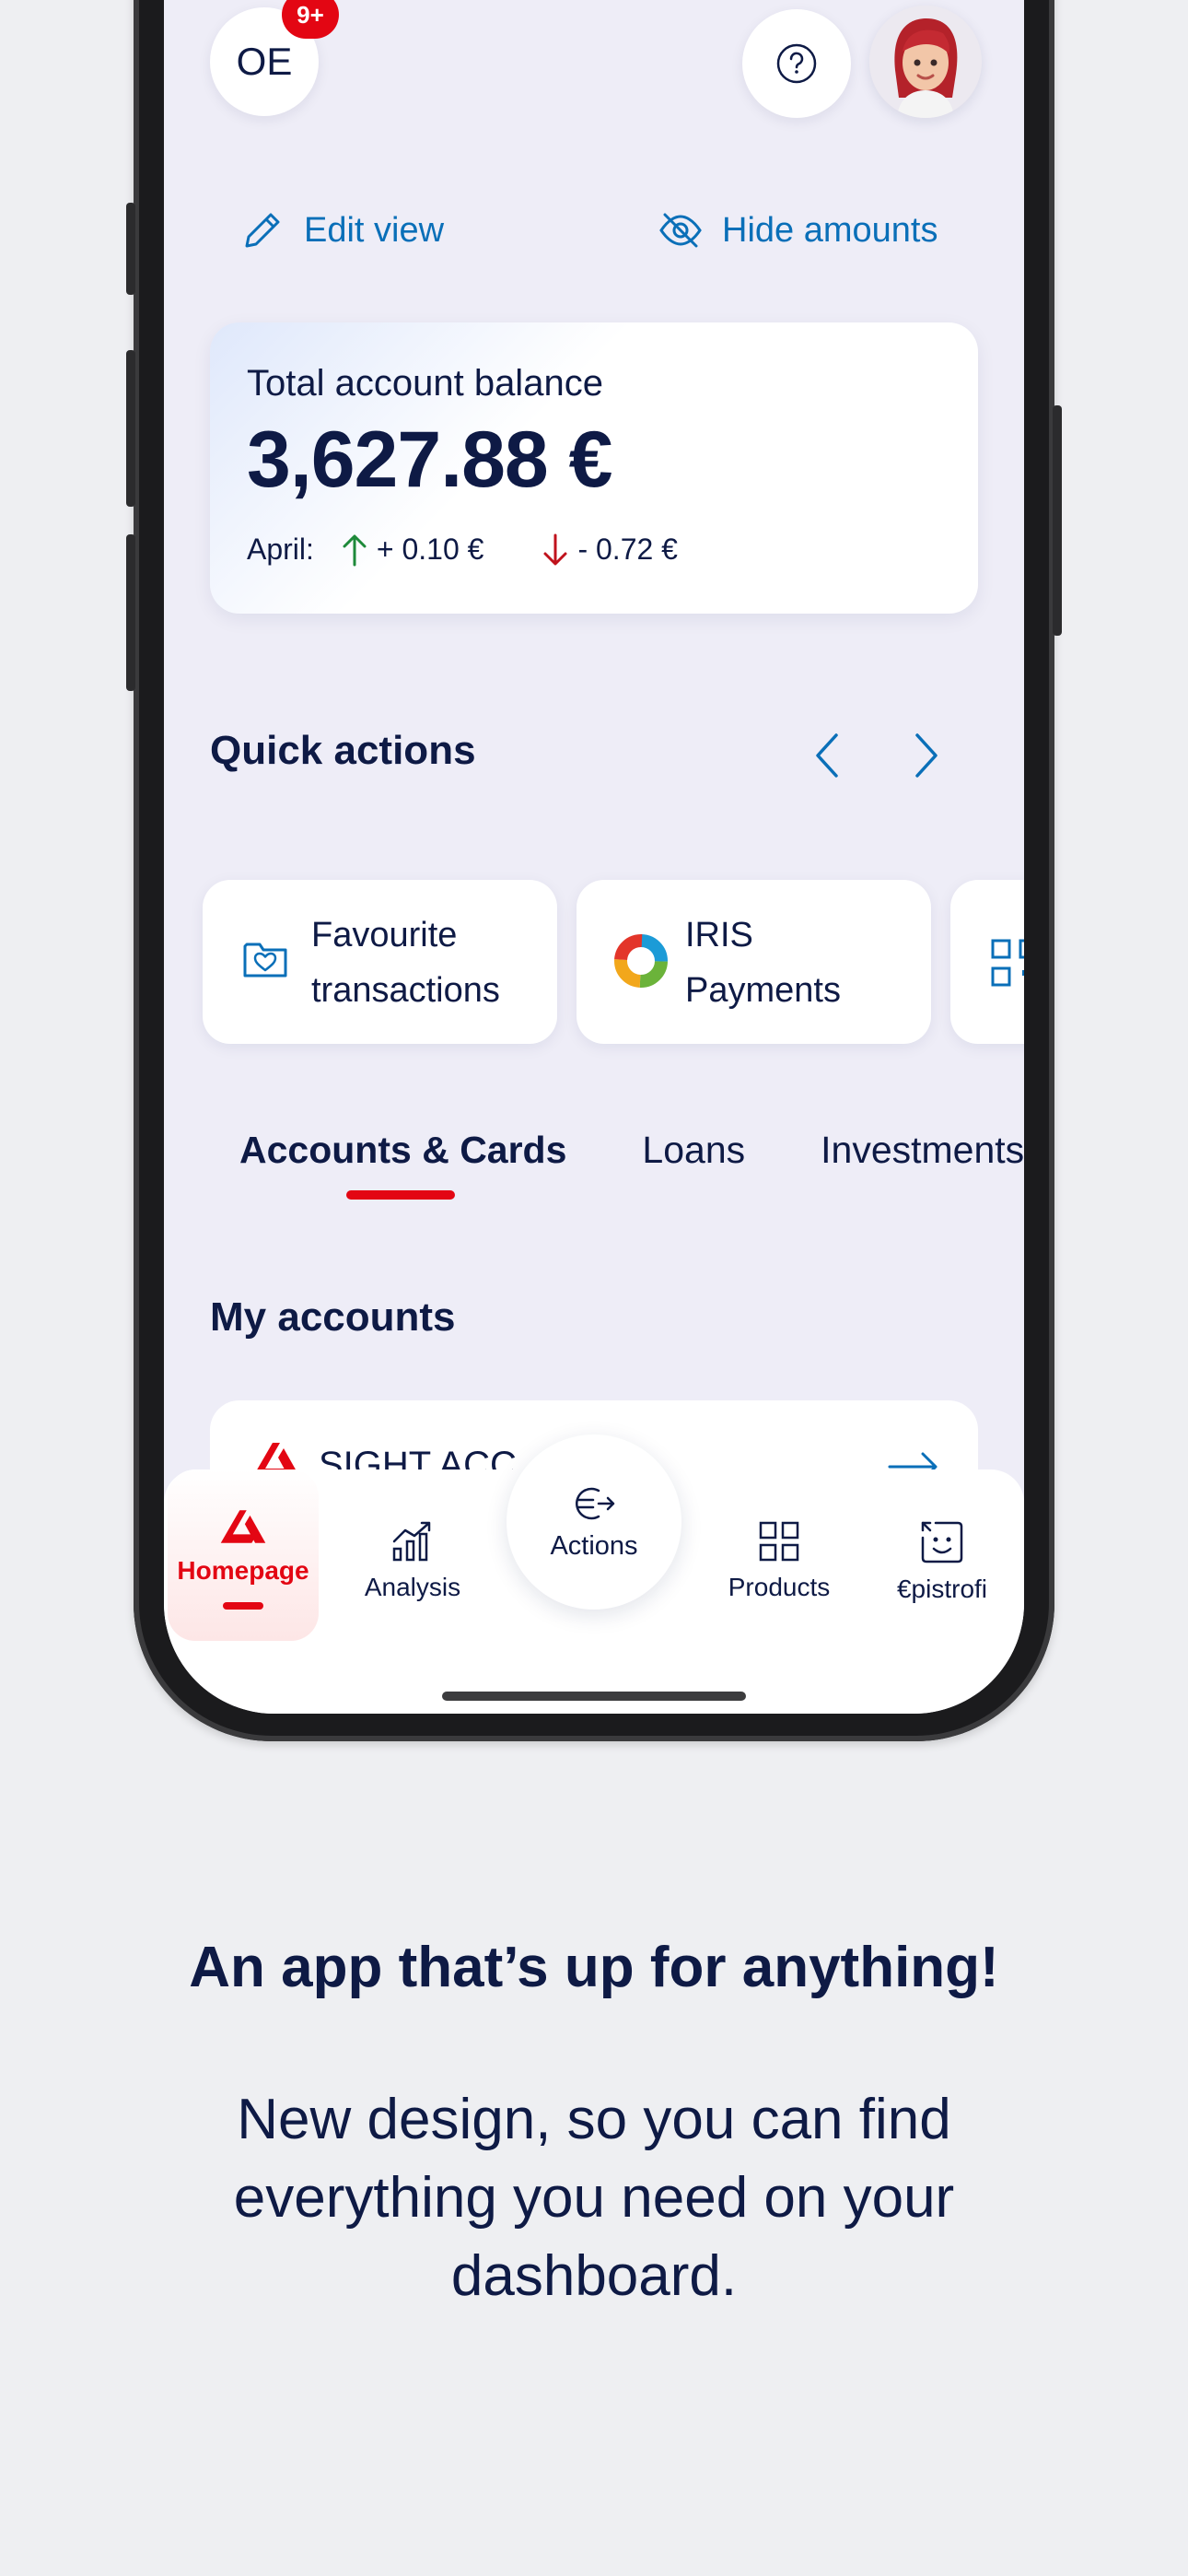  Describe the element at coordinates (594, 1522) in the screenshot. I see `actions-button: Actions` at that location.